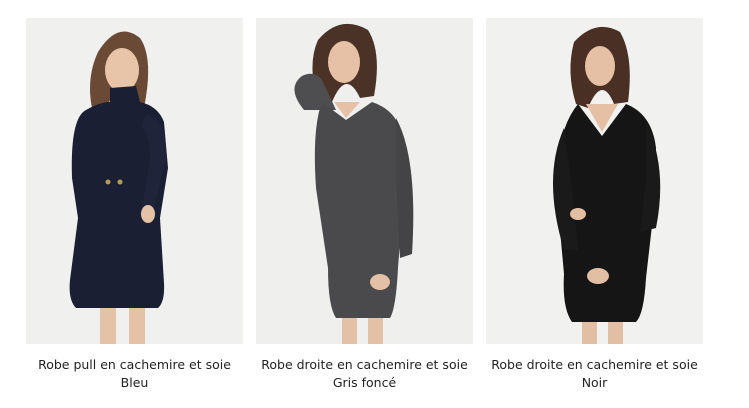 The height and width of the screenshot is (408, 749). I want to click on product-caption: Robe droite en cachemire et soie Noir, so click(594, 374).